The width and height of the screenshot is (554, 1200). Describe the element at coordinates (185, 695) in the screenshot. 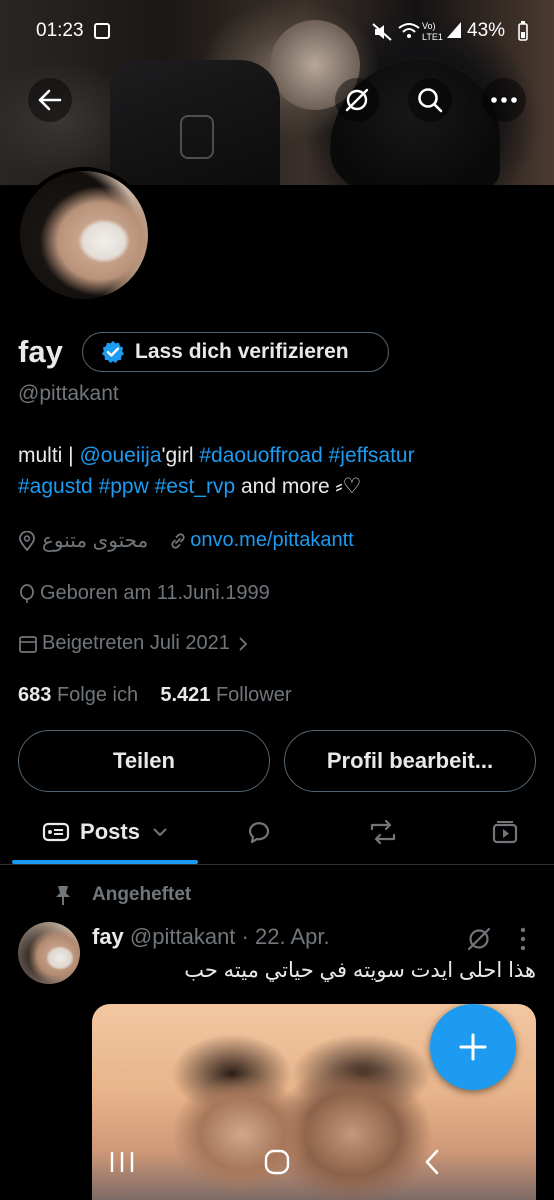

I see `followers-count: 5.421` at that location.